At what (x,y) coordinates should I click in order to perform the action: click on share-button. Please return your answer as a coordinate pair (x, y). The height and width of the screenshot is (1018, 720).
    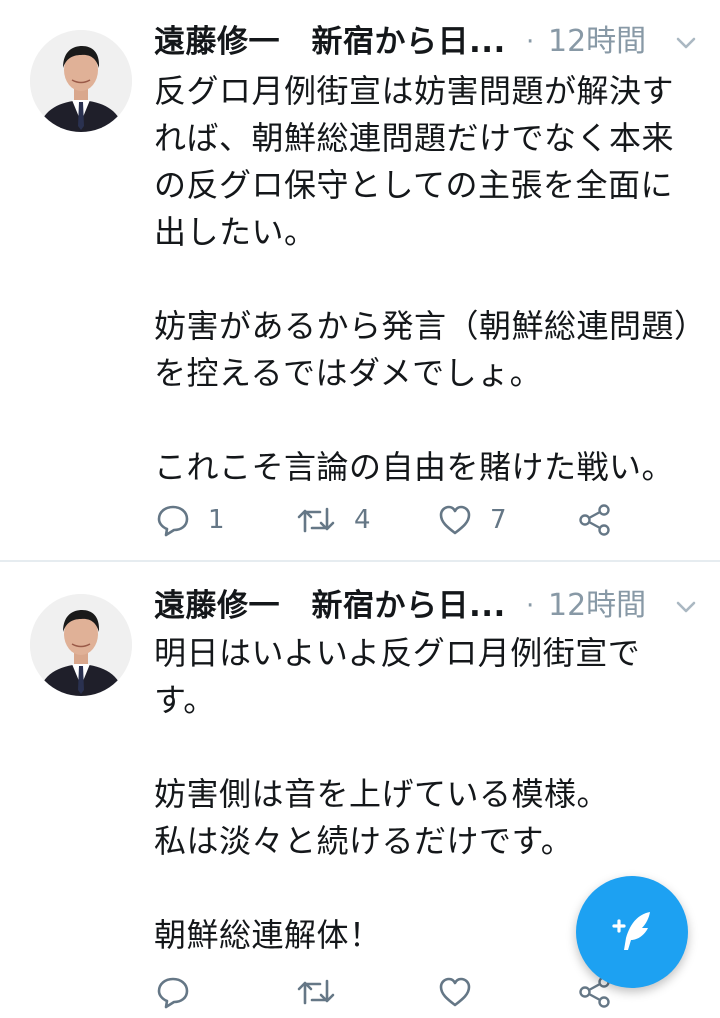
    Looking at the image, I should click on (595, 520).